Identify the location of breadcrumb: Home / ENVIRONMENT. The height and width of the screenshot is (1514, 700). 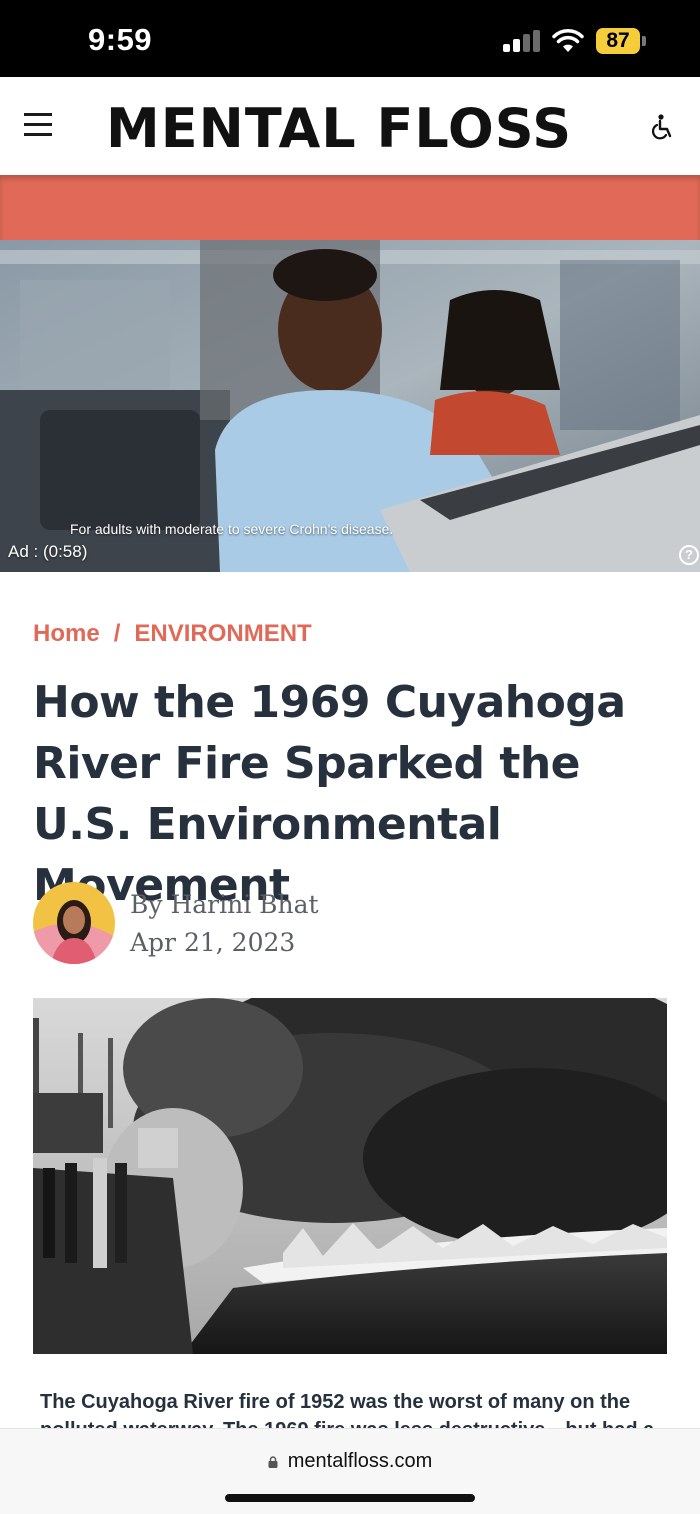
(172, 634).